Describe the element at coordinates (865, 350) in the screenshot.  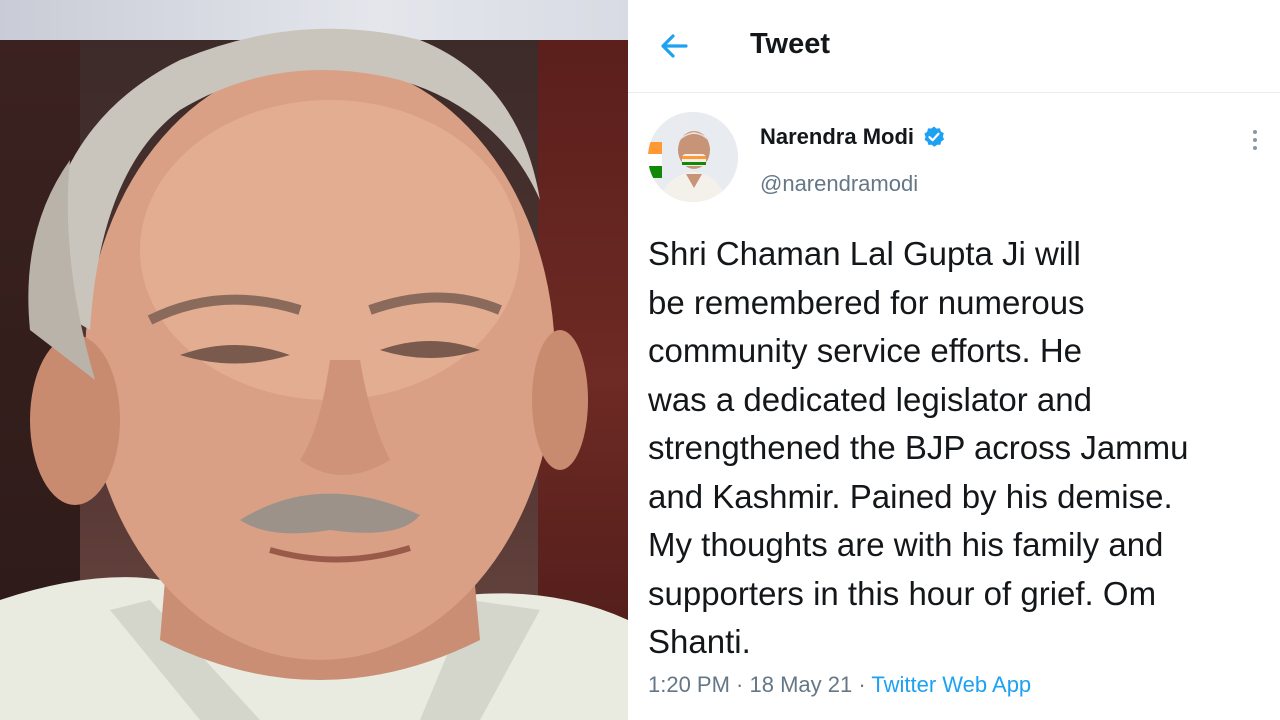
I see `tweet-line: community service efforts. He` at that location.